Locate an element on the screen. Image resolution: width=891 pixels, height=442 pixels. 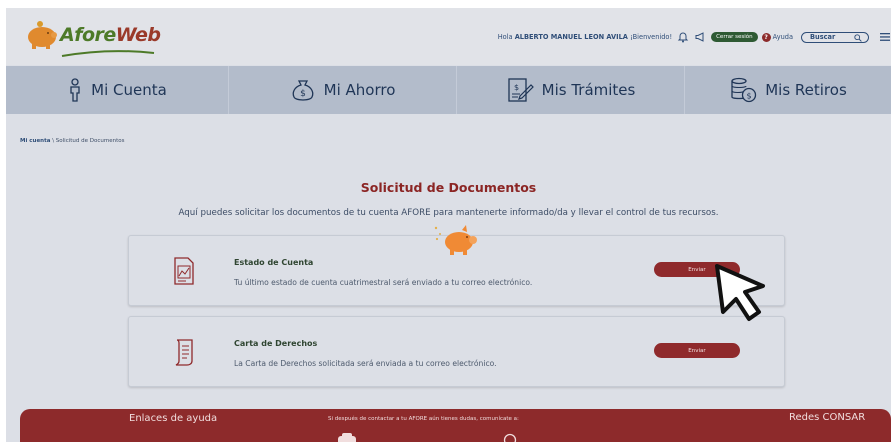
nav-label: Mis Trámites is located at coordinates (588, 90).